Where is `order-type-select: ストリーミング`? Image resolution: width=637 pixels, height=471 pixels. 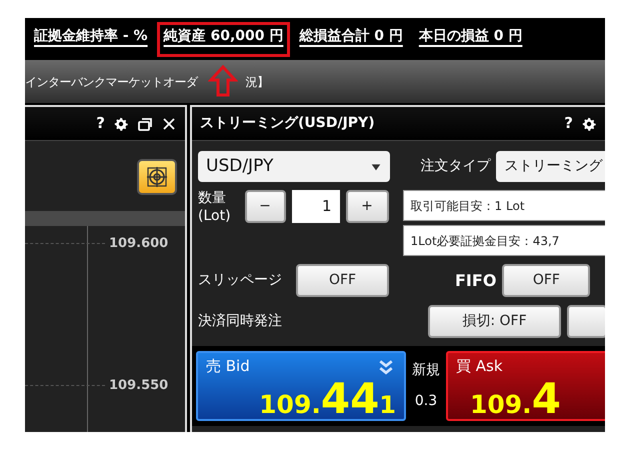 order-type-select: ストリーミング is located at coordinates (550, 166).